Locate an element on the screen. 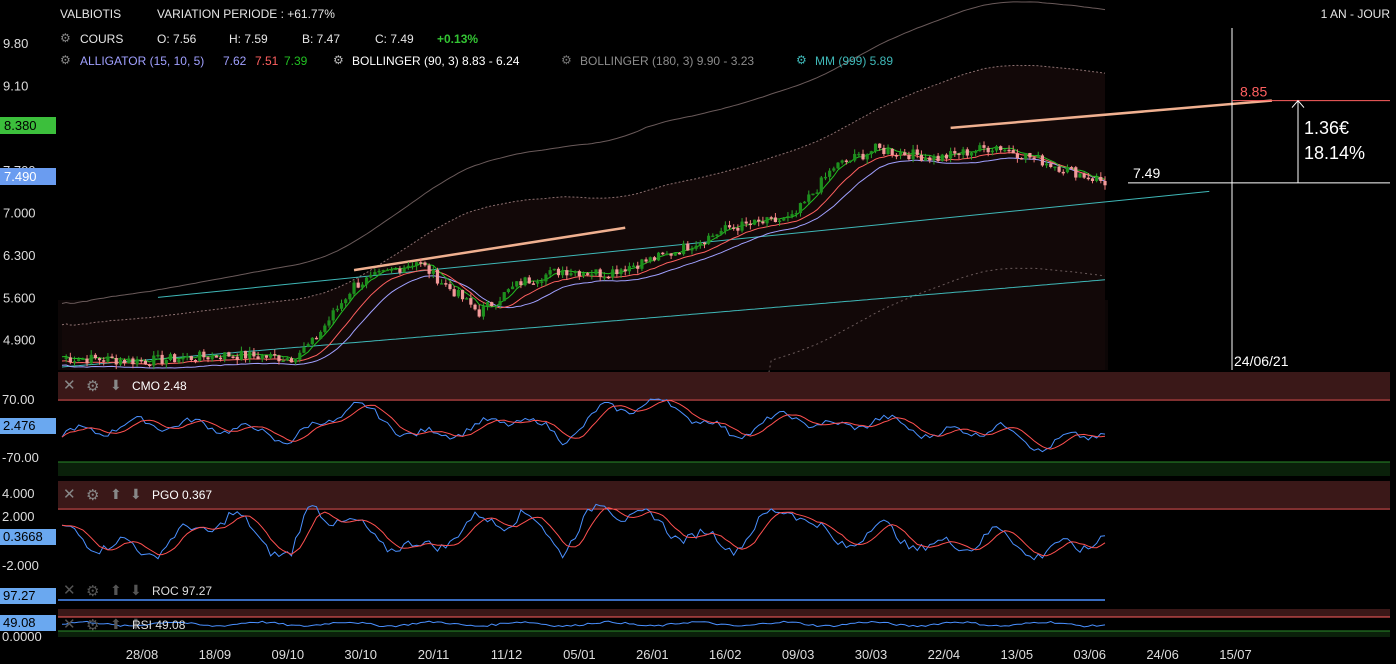 This screenshot has height=664, width=1396. bollinger-90-label: BOLLINGER (90, 3) 8.83 - 6.24 is located at coordinates (436, 61).